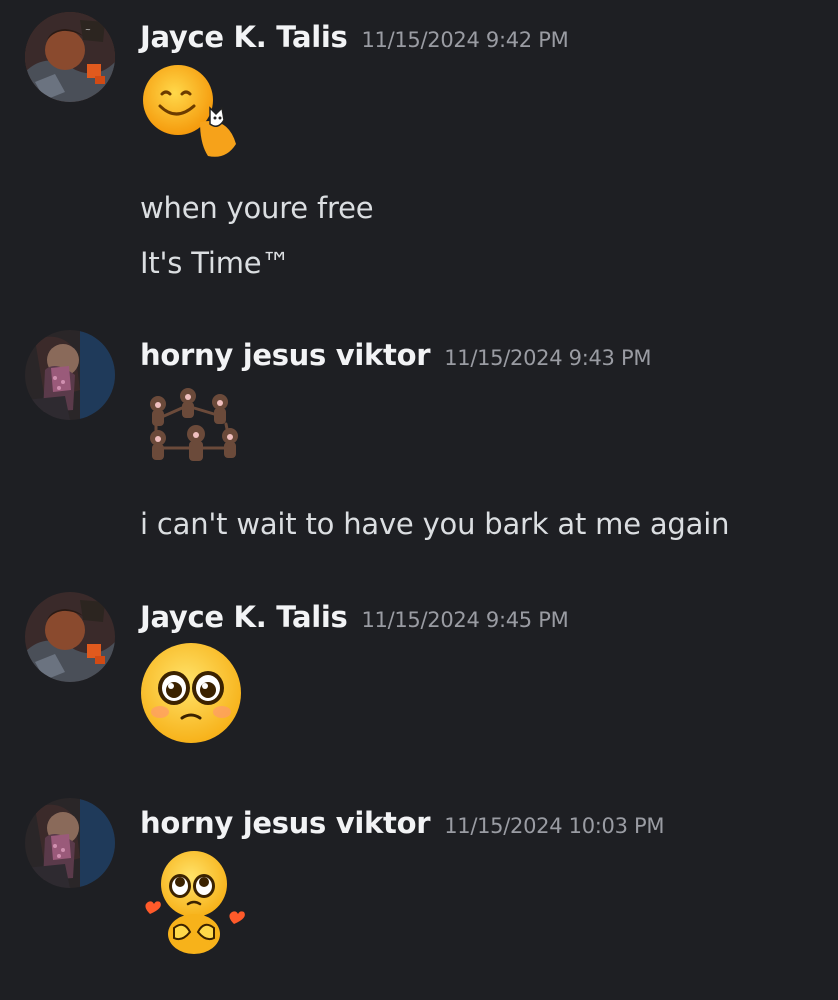 This screenshot has height=1000, width=838. I want to click on user-avatar: ~, so click(70, 57).